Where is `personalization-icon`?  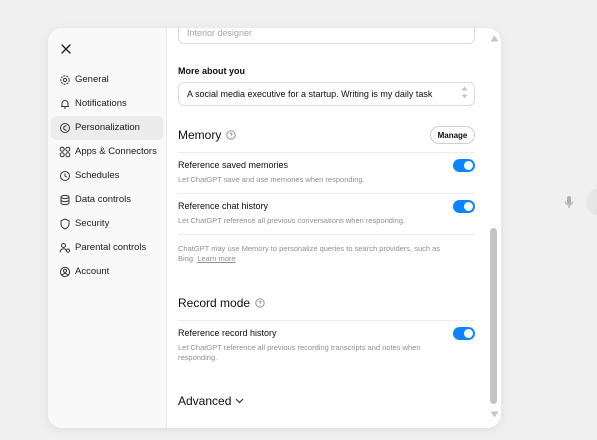 personalization-icon is located at coordinates (65, 128).